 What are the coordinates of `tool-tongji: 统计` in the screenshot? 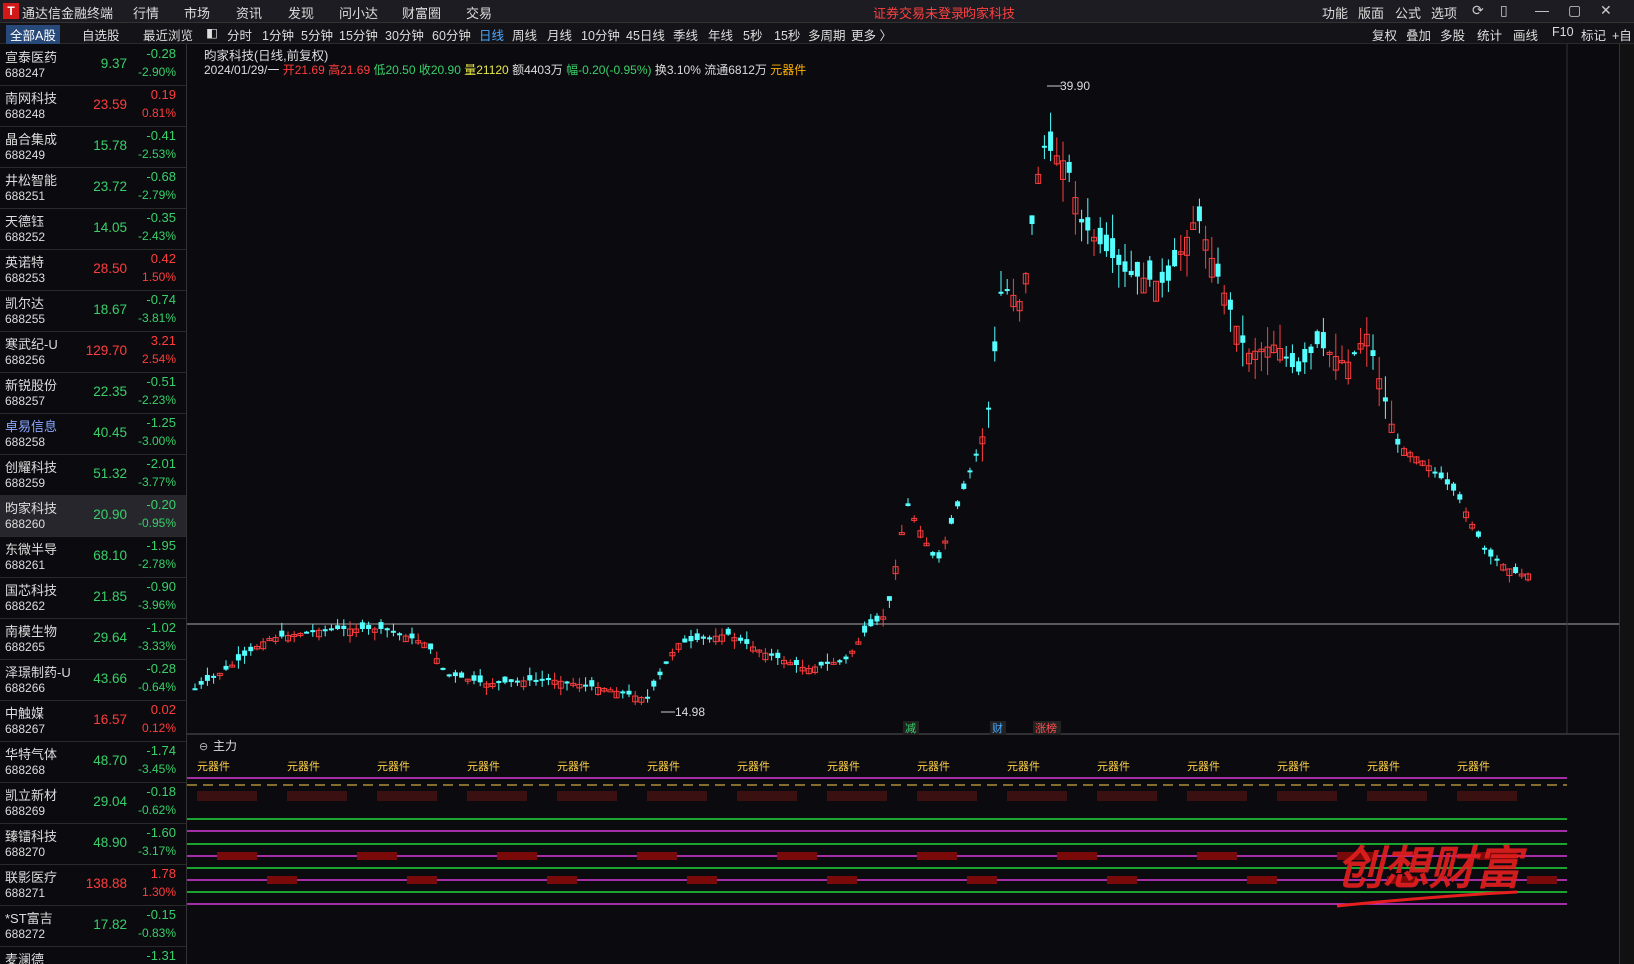 It's located at (1489, 34).